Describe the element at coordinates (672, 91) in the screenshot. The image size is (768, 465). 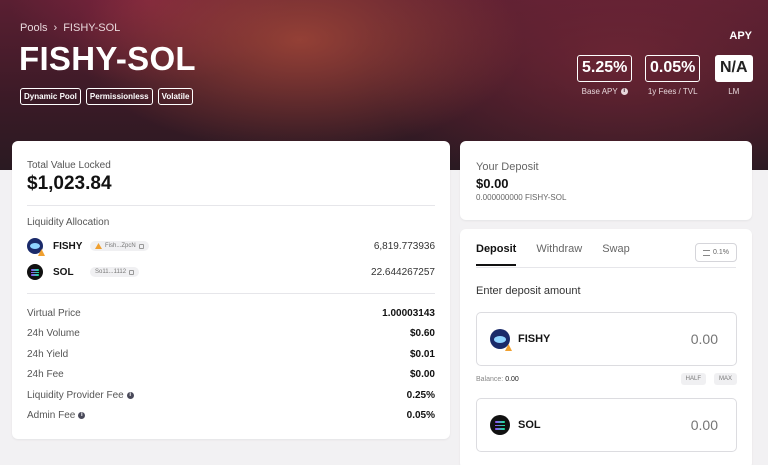
I see `fees-tvl-label: 1y Fees / TVL` at that location.